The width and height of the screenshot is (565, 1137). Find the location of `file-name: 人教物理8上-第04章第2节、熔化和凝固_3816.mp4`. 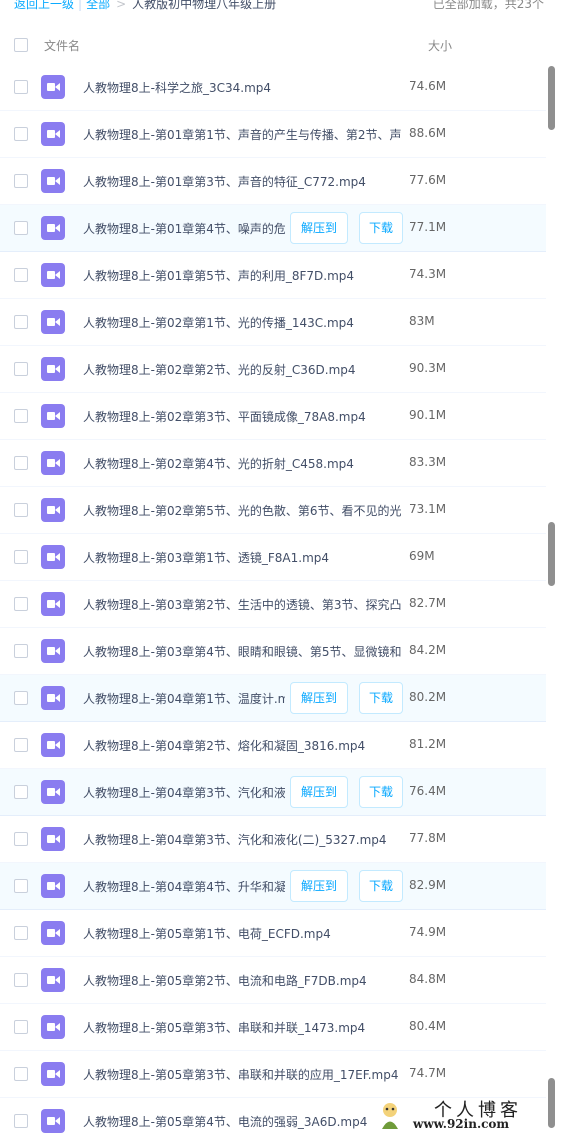

file-name: 人教物理8上-第04章第2节、熔化和凝固_3816.mp4 is located at coordinates (242, 745).